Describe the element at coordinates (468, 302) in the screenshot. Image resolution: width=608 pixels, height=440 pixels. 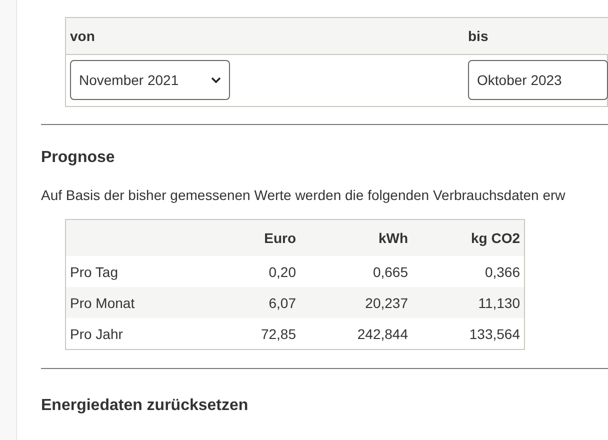
I see `table-cell: 11,130` at that location.